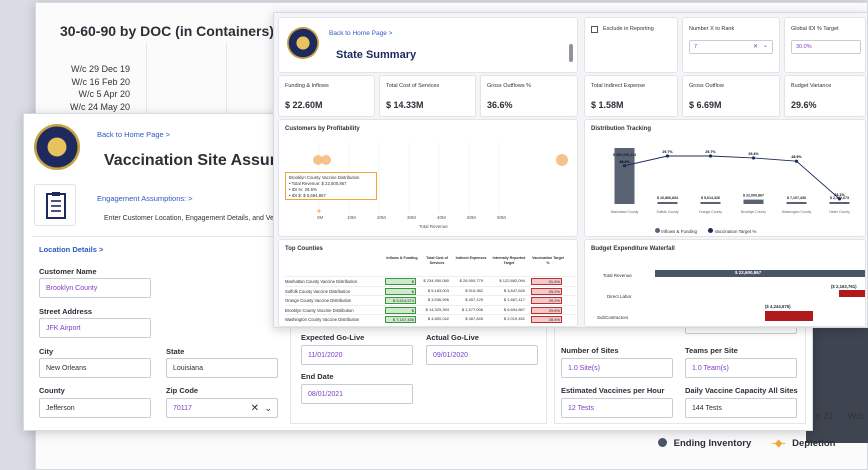 This screenshot has width=868, height=470. I want to click on kpi-value: $ 1.58M, so click(607, 105).